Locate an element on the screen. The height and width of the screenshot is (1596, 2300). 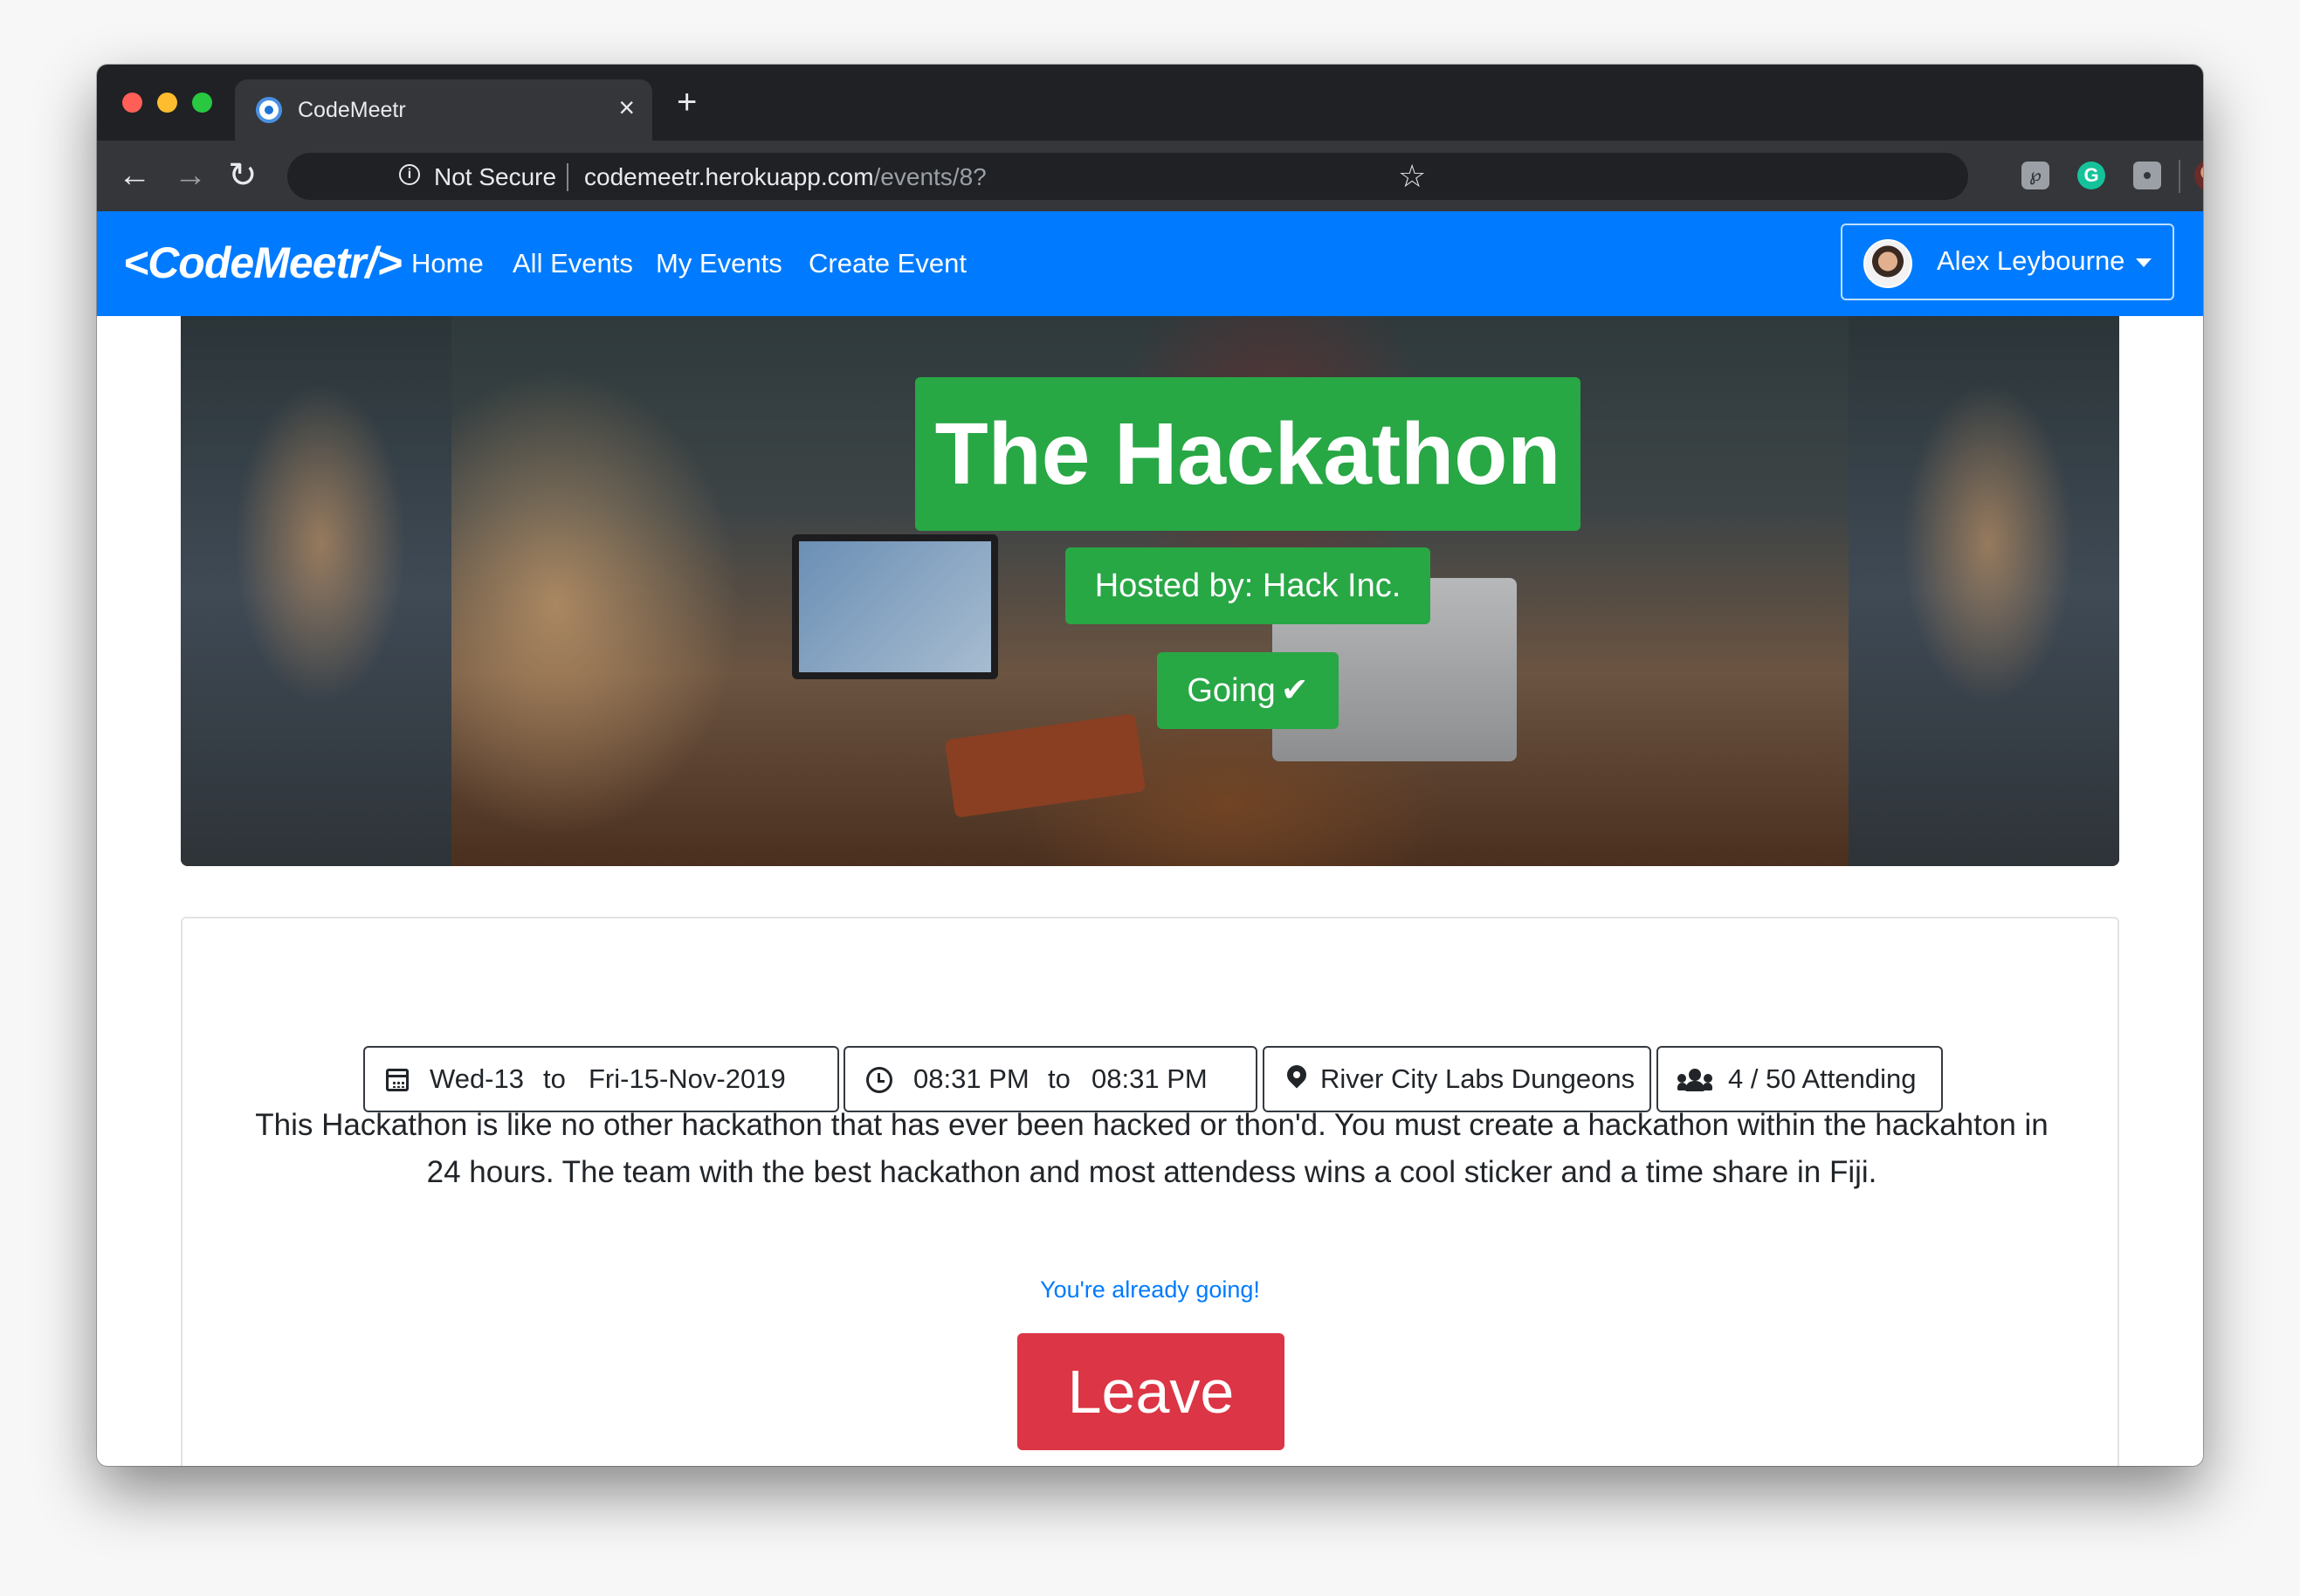
favicon-icon is located at coordinates (269, 110).